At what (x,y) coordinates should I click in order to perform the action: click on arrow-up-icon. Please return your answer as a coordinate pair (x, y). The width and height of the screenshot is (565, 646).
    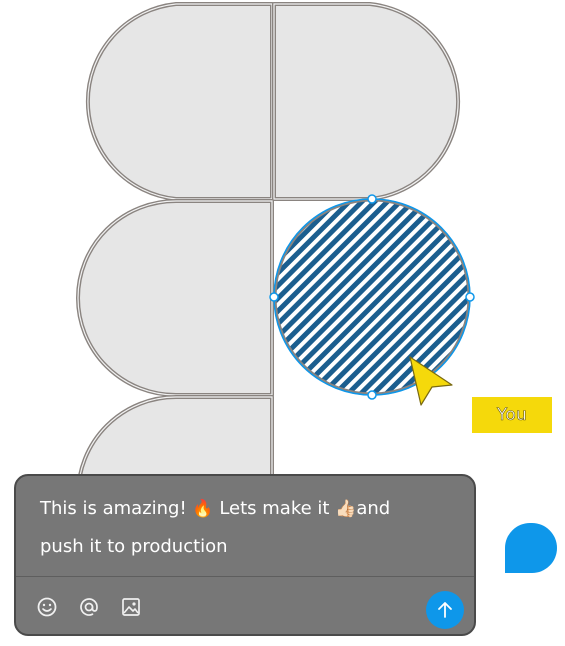
    Looking at the image, I should click on (445, 610).